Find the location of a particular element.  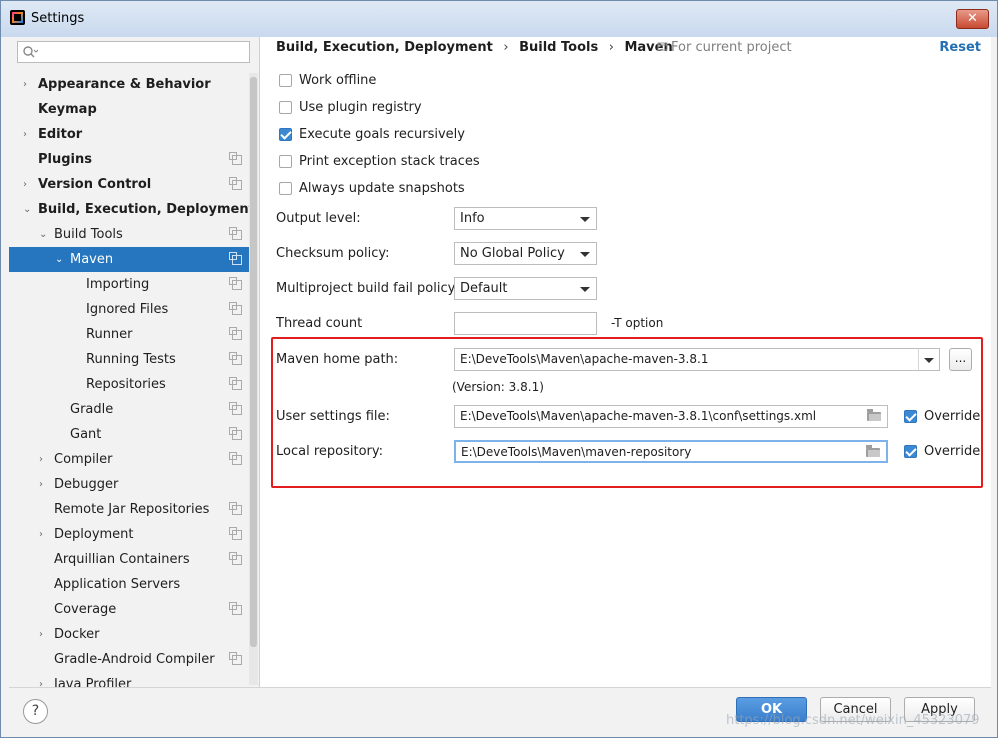

sidebar-item: Coverage is located at coordinates (129, 609).